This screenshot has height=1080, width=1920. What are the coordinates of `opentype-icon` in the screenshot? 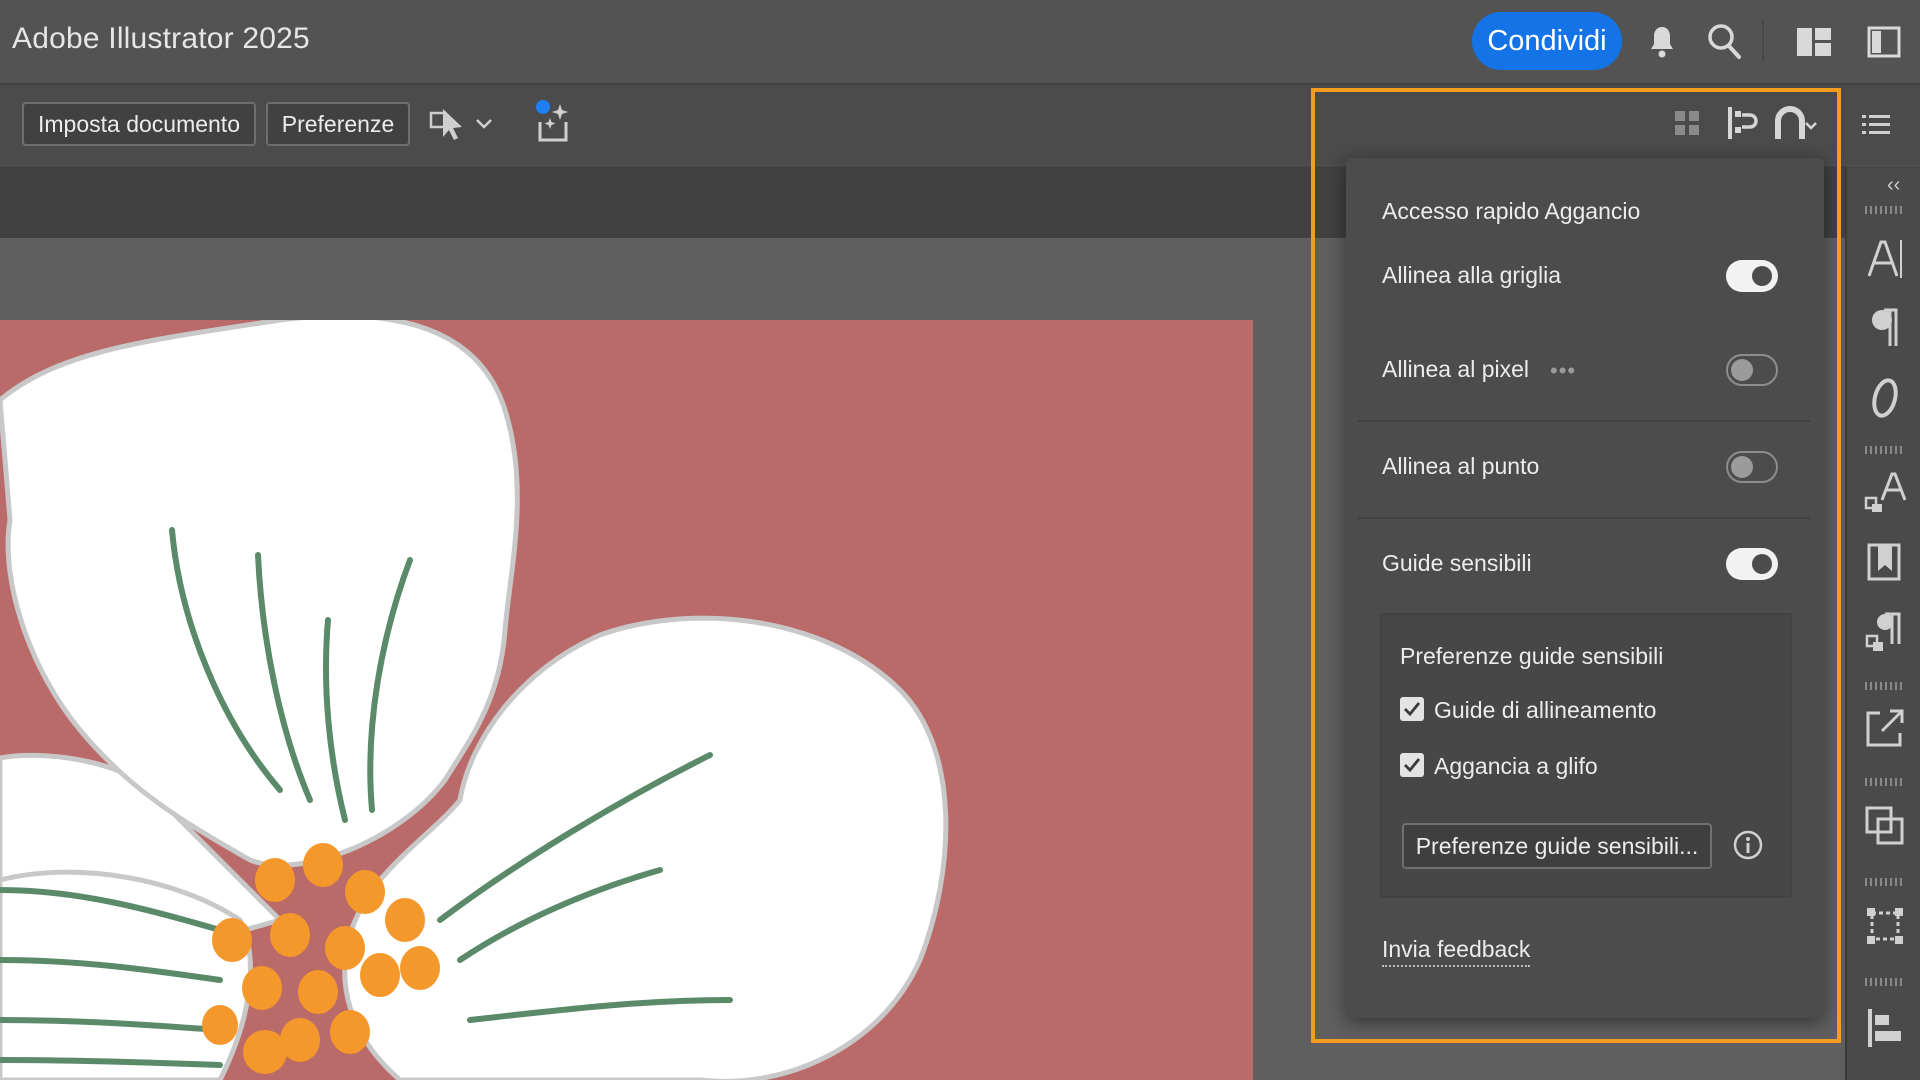 It's located at (1885, 398).